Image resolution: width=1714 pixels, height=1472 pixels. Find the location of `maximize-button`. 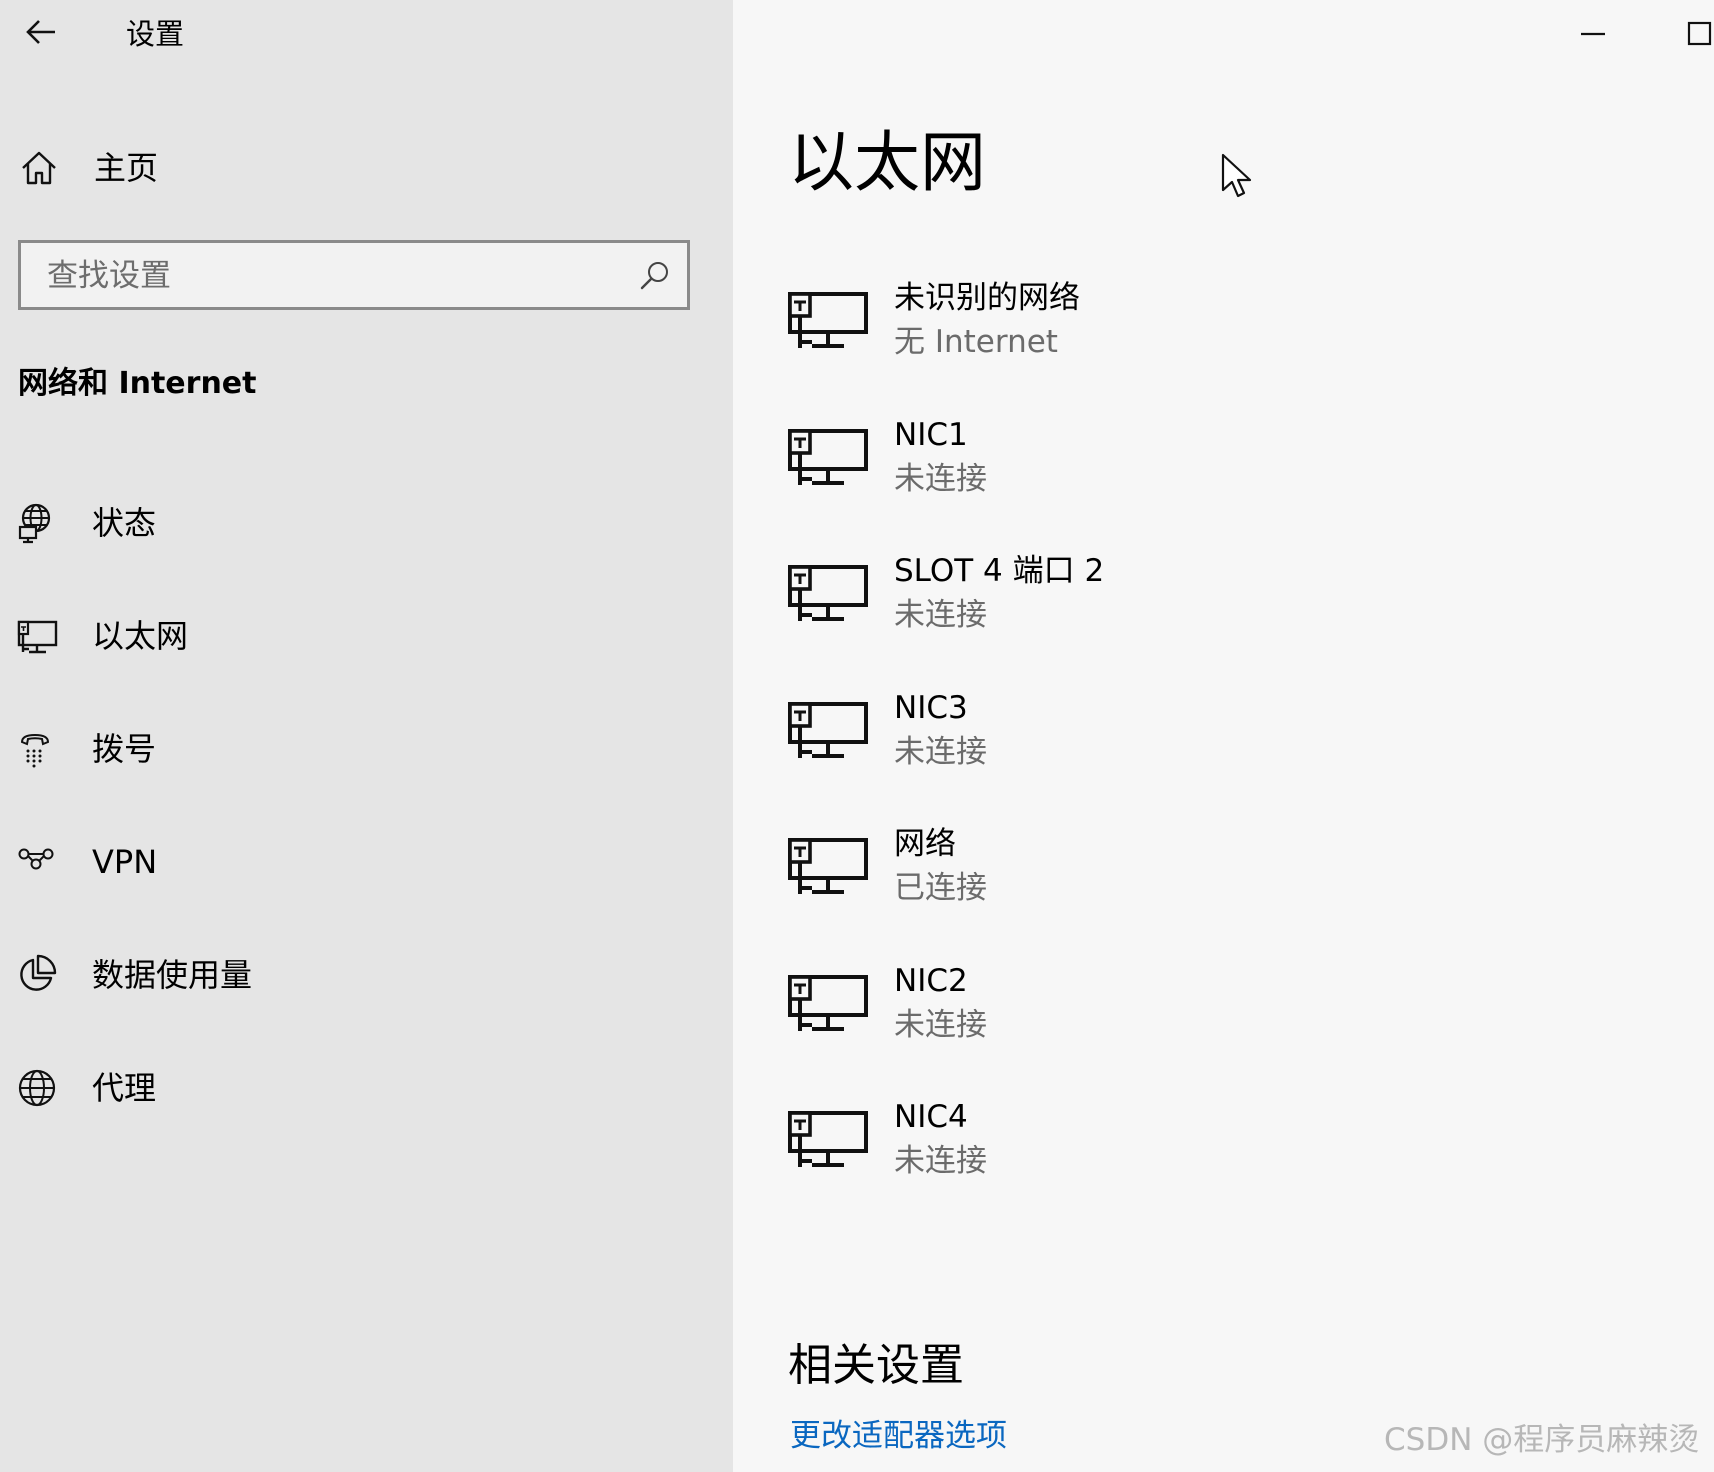

maximize-button is located at coordinates (1691, 34).